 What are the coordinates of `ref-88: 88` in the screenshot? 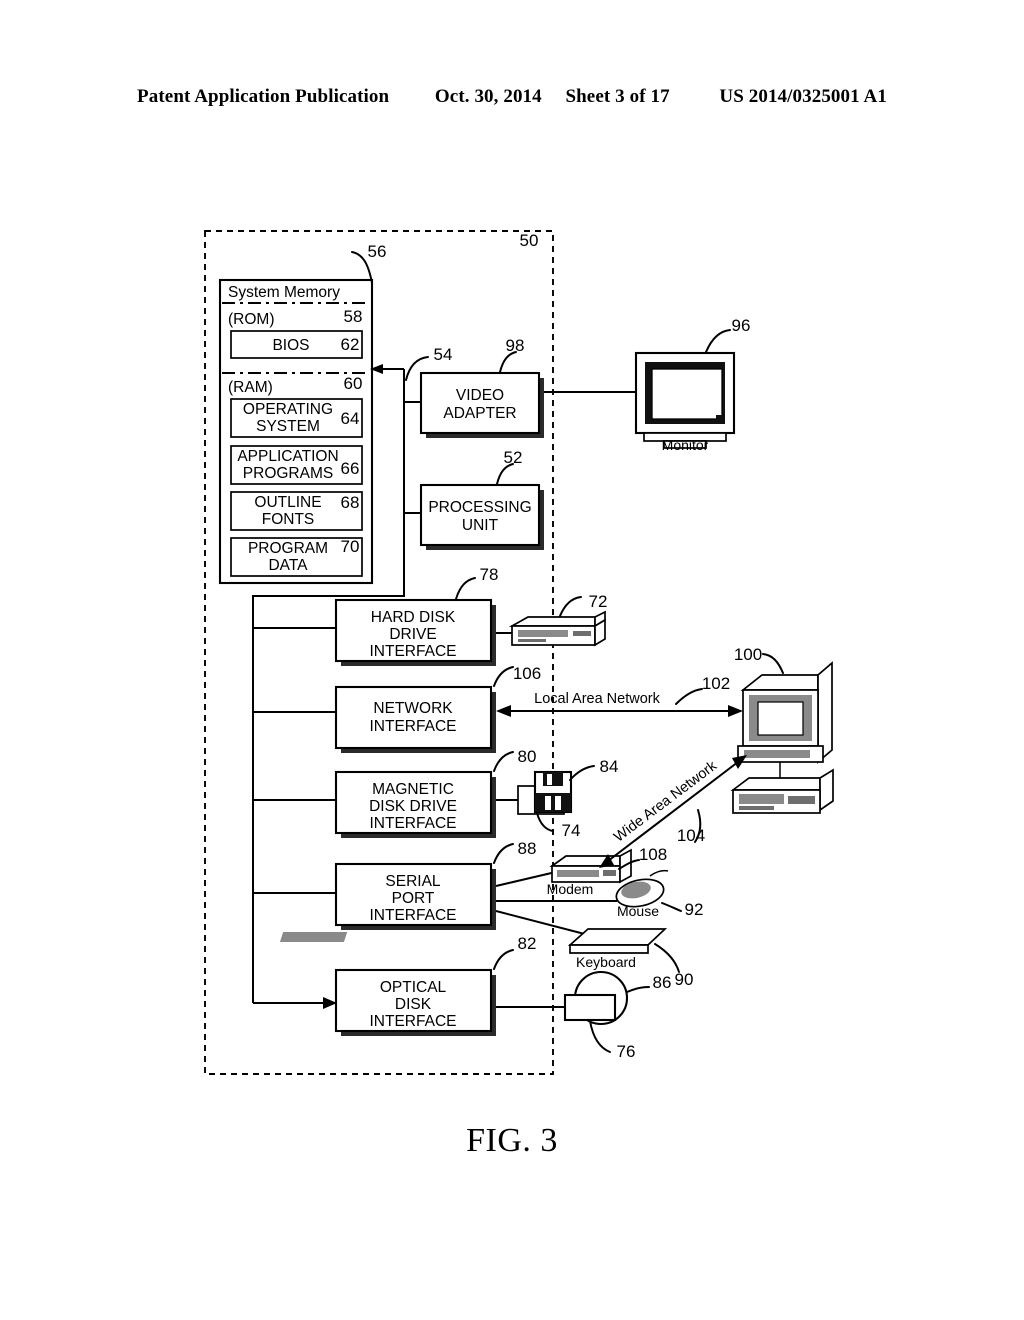 It's located at (527, 848).